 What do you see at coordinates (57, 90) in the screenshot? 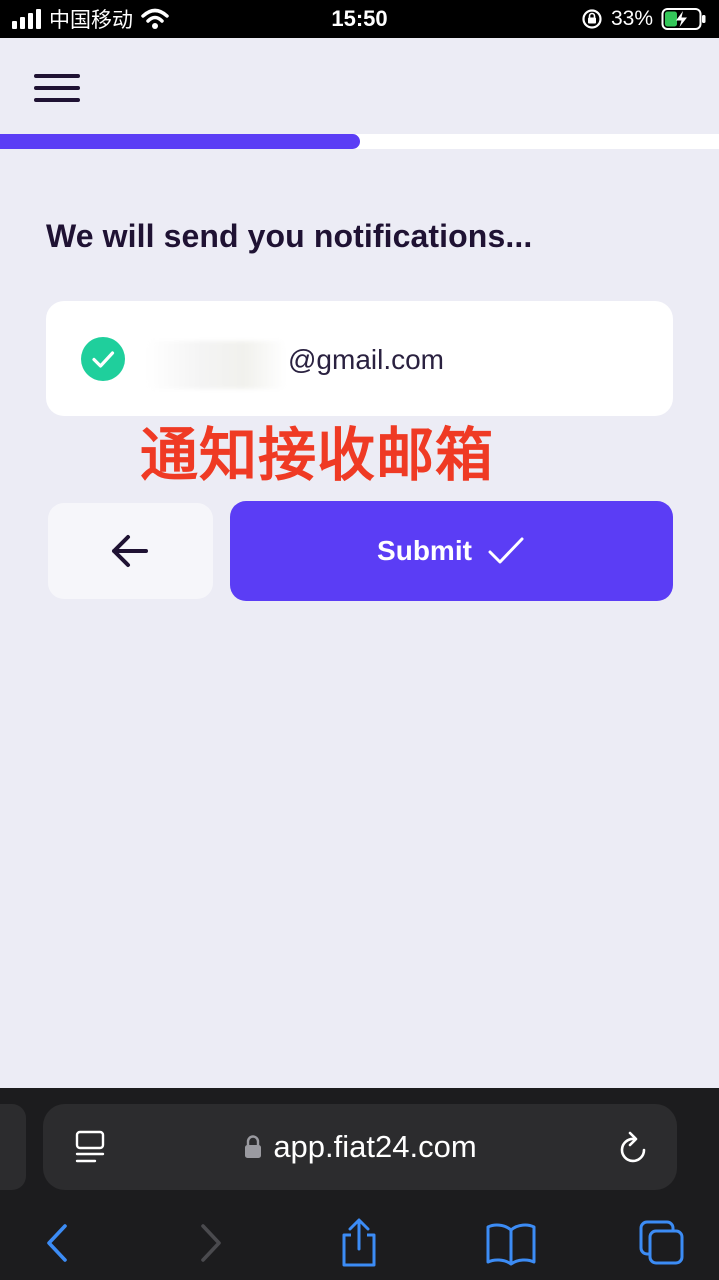
I see `hamburger-menu-icon` at bounding box center [57, 90].